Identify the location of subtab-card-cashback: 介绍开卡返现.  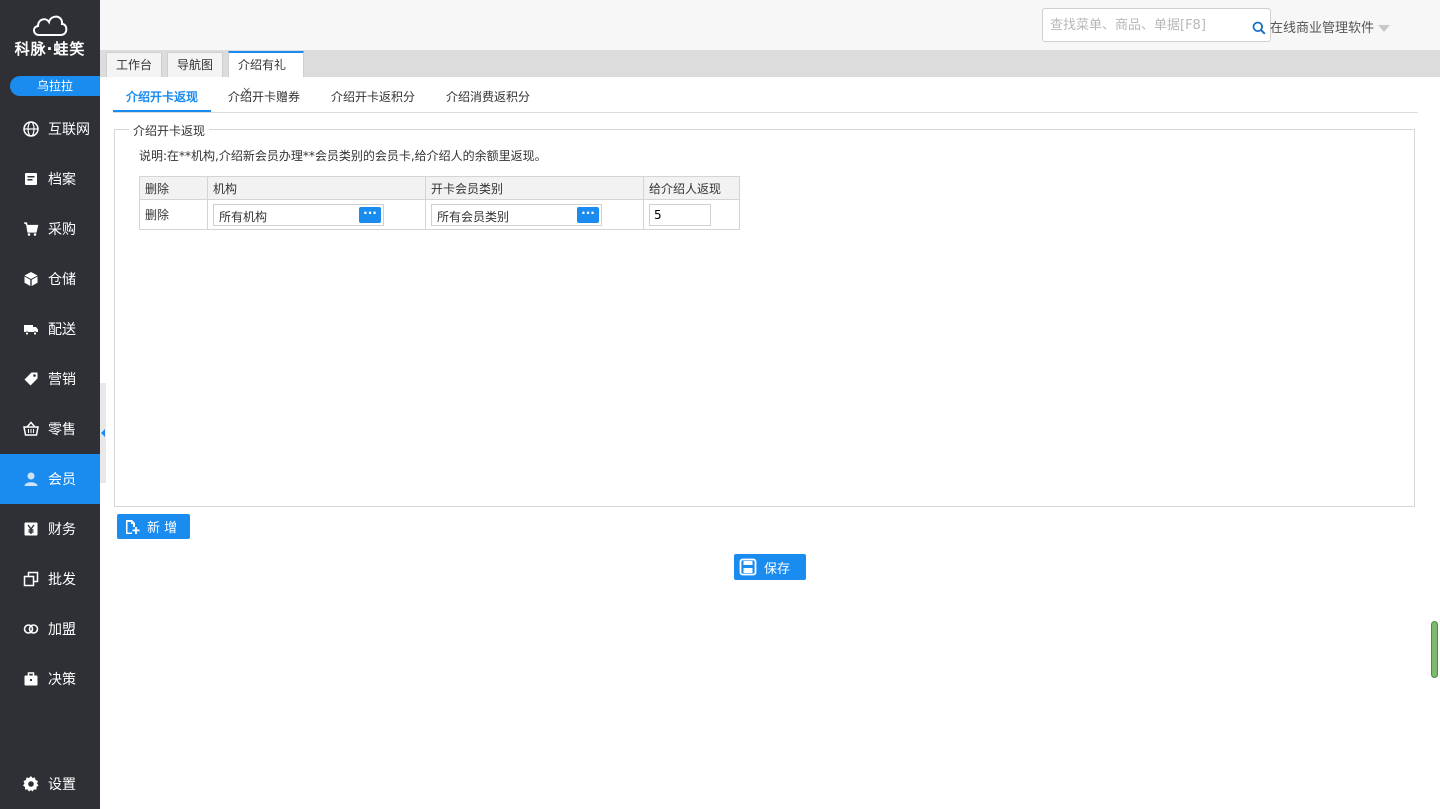
(162, 98).